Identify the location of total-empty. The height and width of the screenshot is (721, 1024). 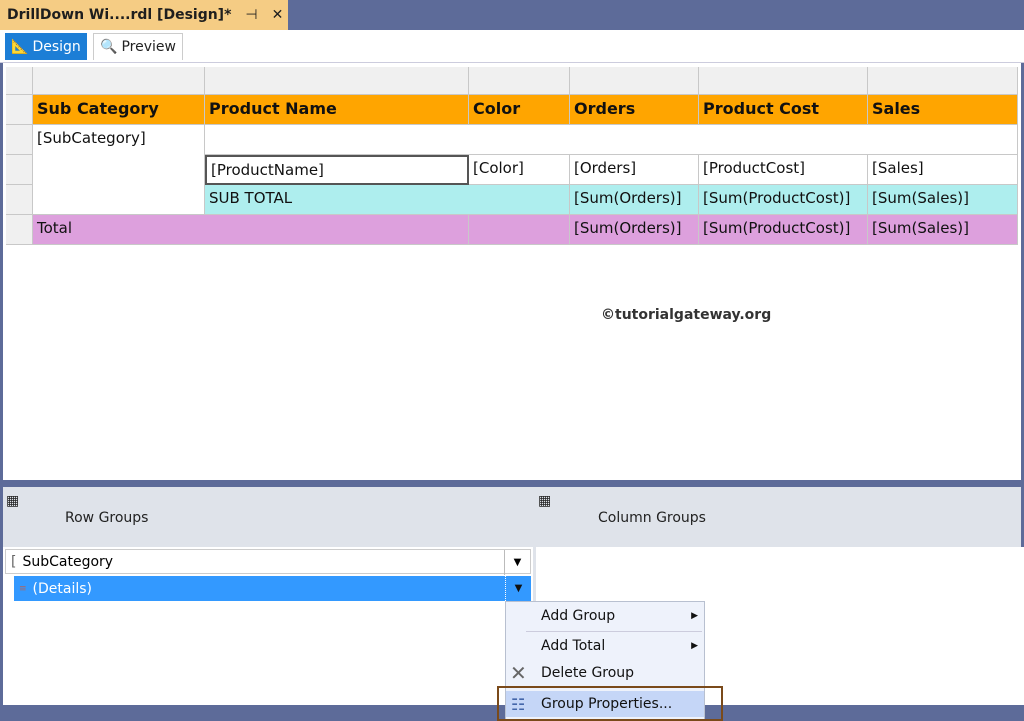
(519, 230).